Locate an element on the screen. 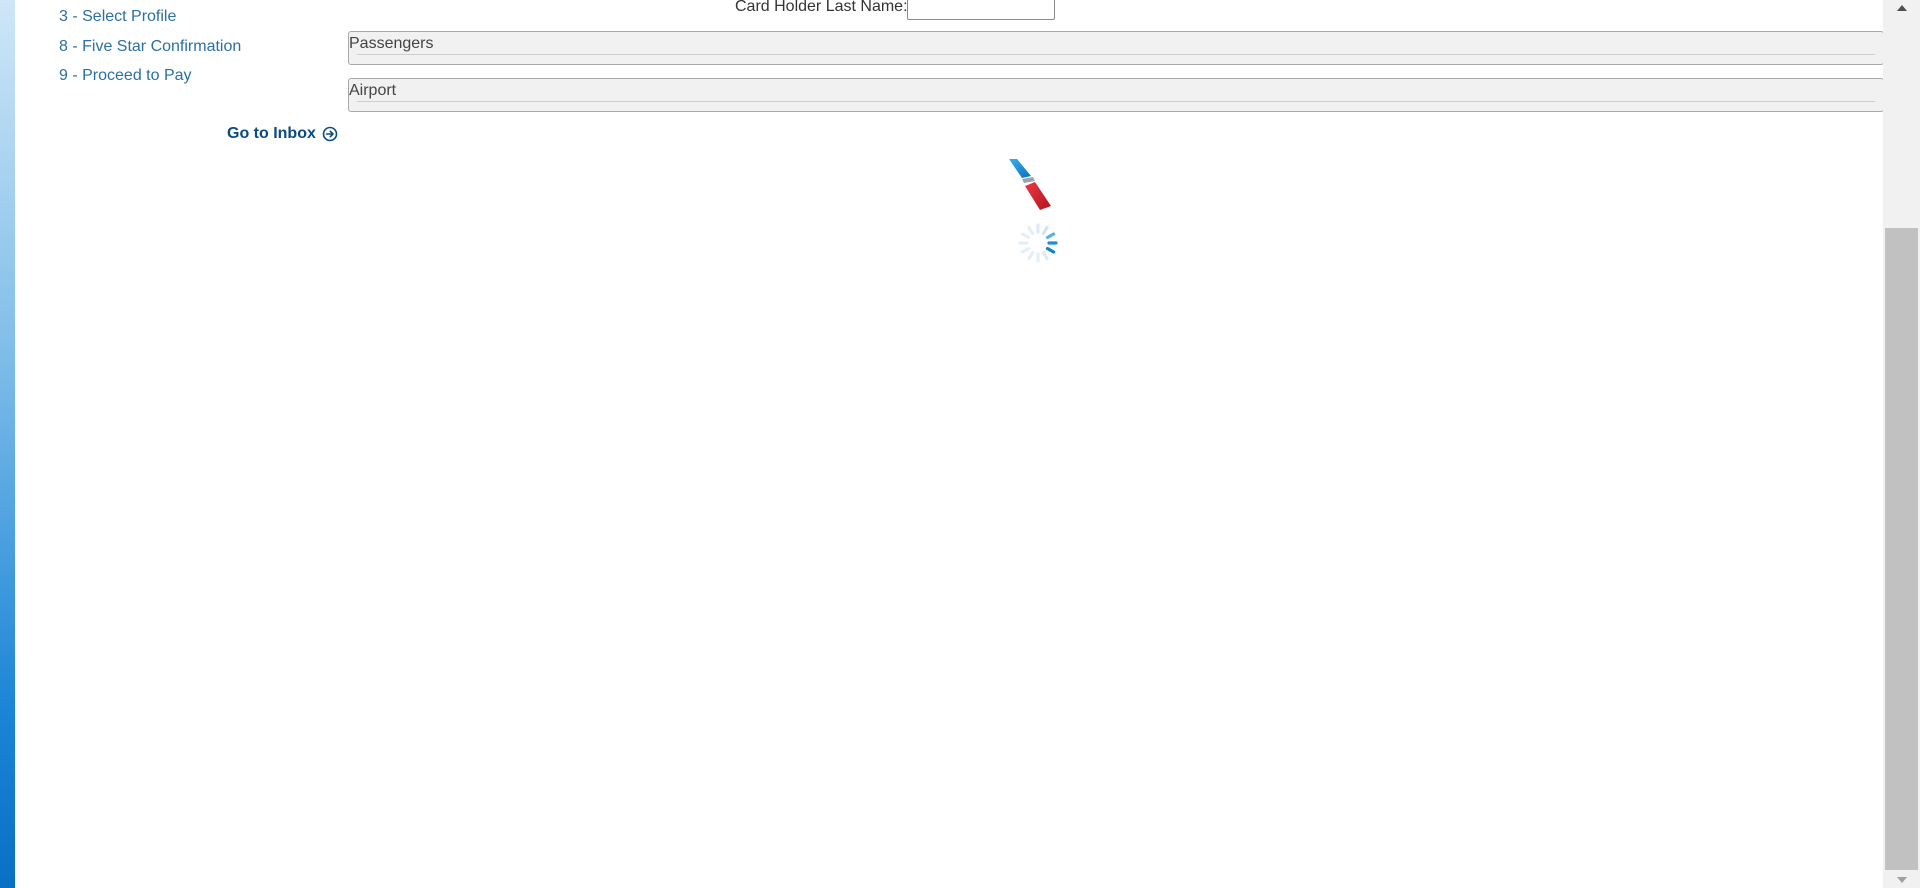 This screenshot has height=888, width=1920. vertical-scrollbar is located at coordinates (1901, 444).